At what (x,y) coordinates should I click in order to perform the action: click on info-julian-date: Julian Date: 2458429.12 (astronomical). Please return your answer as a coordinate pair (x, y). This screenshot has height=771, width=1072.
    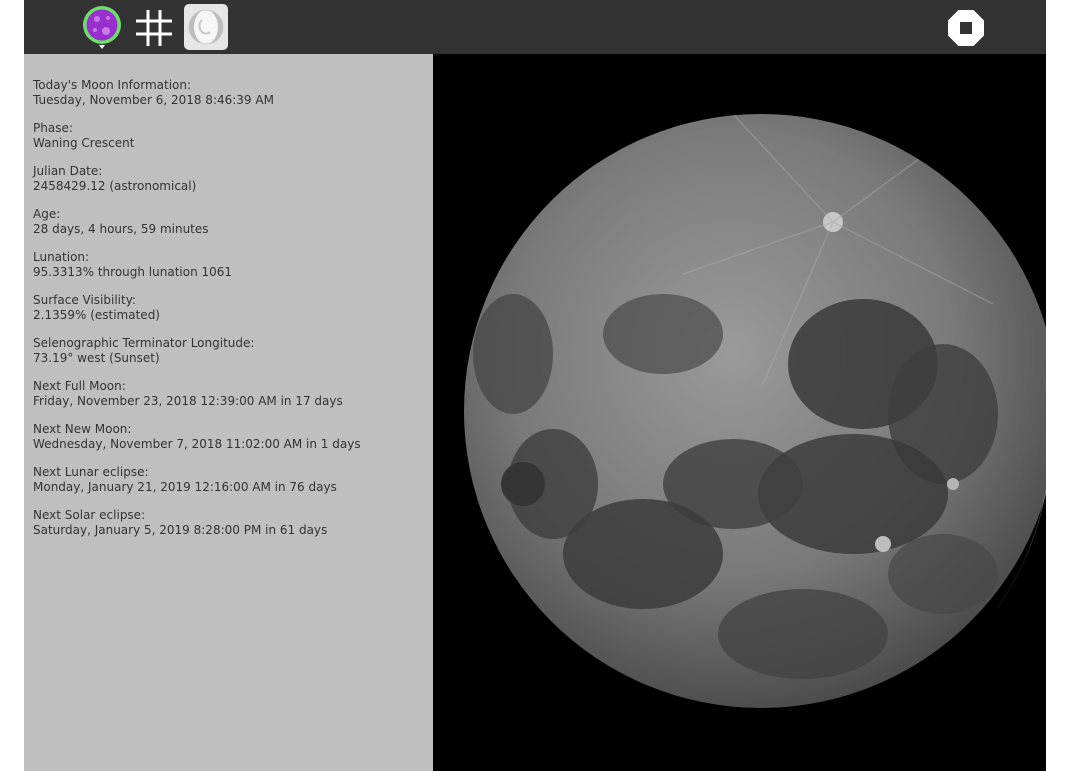
    Looking at the image, I should click on (233, 179).